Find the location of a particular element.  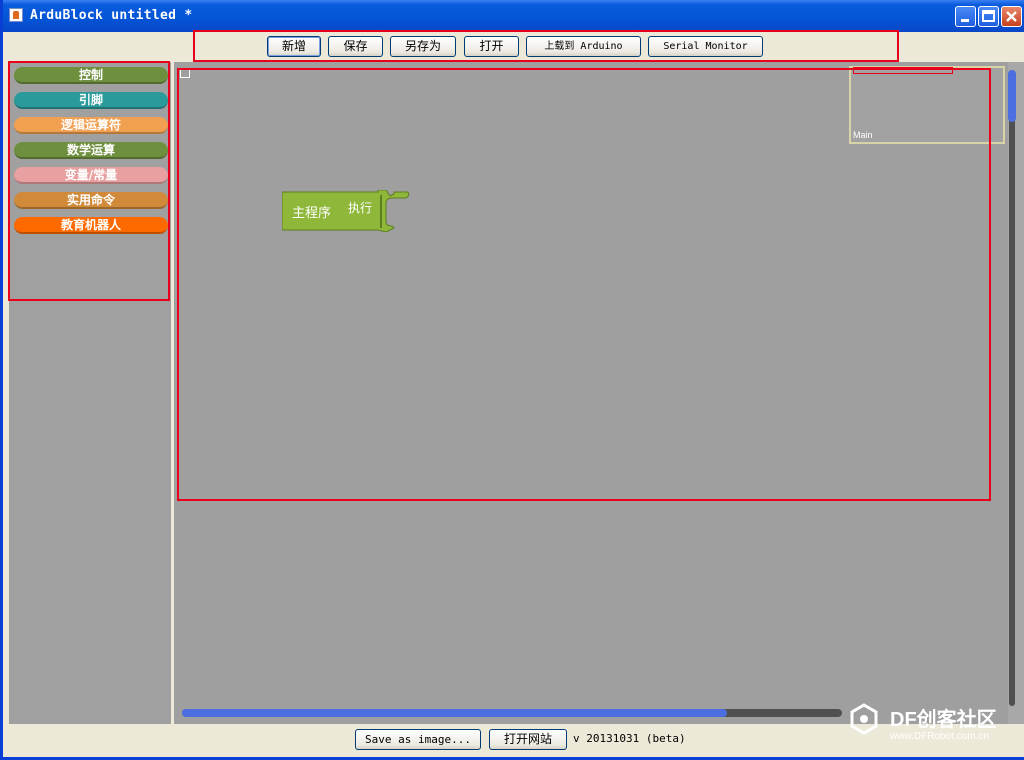

vertical-scroll-track is located at coordinates (1012, 388).